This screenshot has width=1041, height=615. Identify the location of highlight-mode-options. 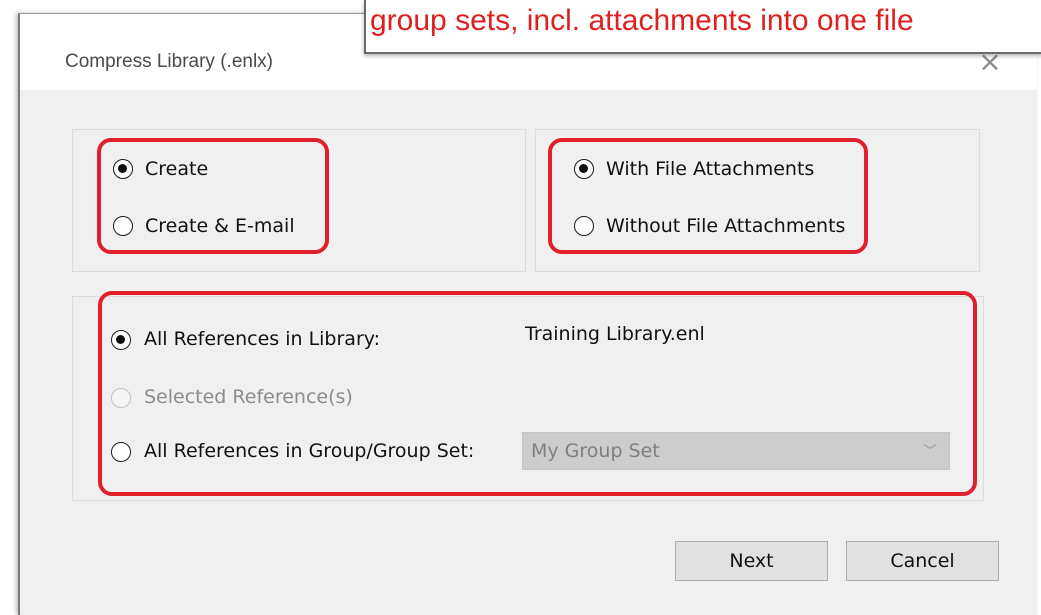
(213, 196).